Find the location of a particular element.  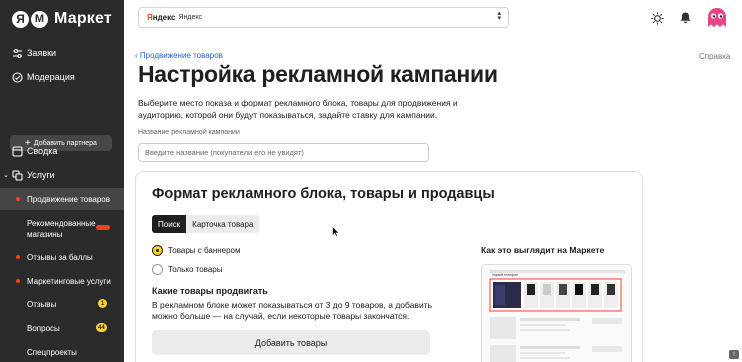

sidebar-item-promotion: Продвижение товаров is located at coordinates (62, 199).